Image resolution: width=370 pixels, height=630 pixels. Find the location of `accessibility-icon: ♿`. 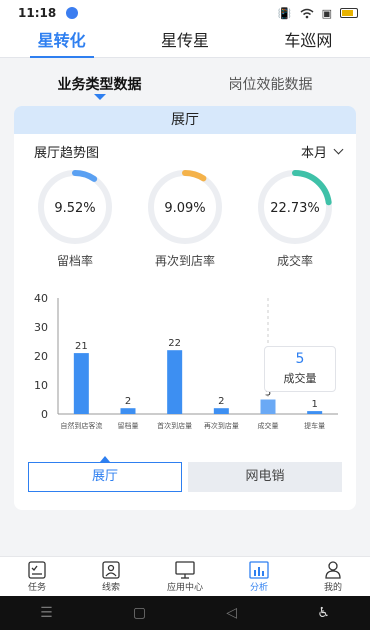

accessibility-icon: ♿ is located at coordinates (323, 613).